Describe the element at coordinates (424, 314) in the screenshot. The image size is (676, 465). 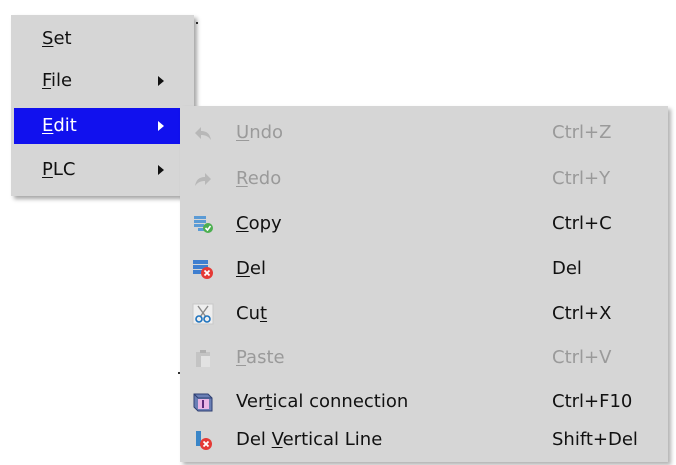
I see `menu-item-cut: Cut Ctrl+X` at that location.